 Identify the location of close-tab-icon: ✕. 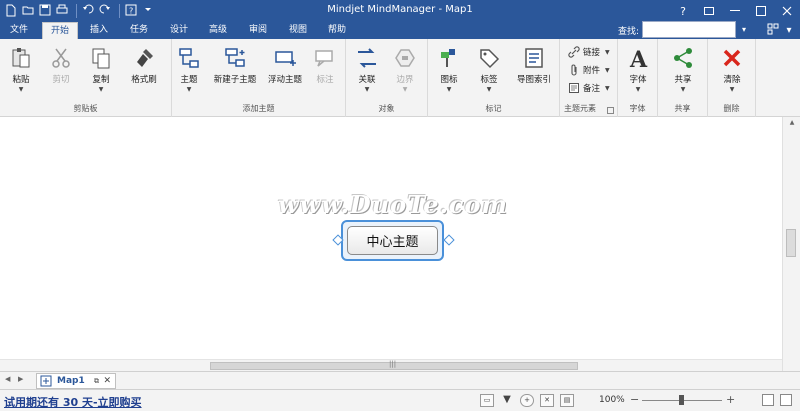
(107, 381).